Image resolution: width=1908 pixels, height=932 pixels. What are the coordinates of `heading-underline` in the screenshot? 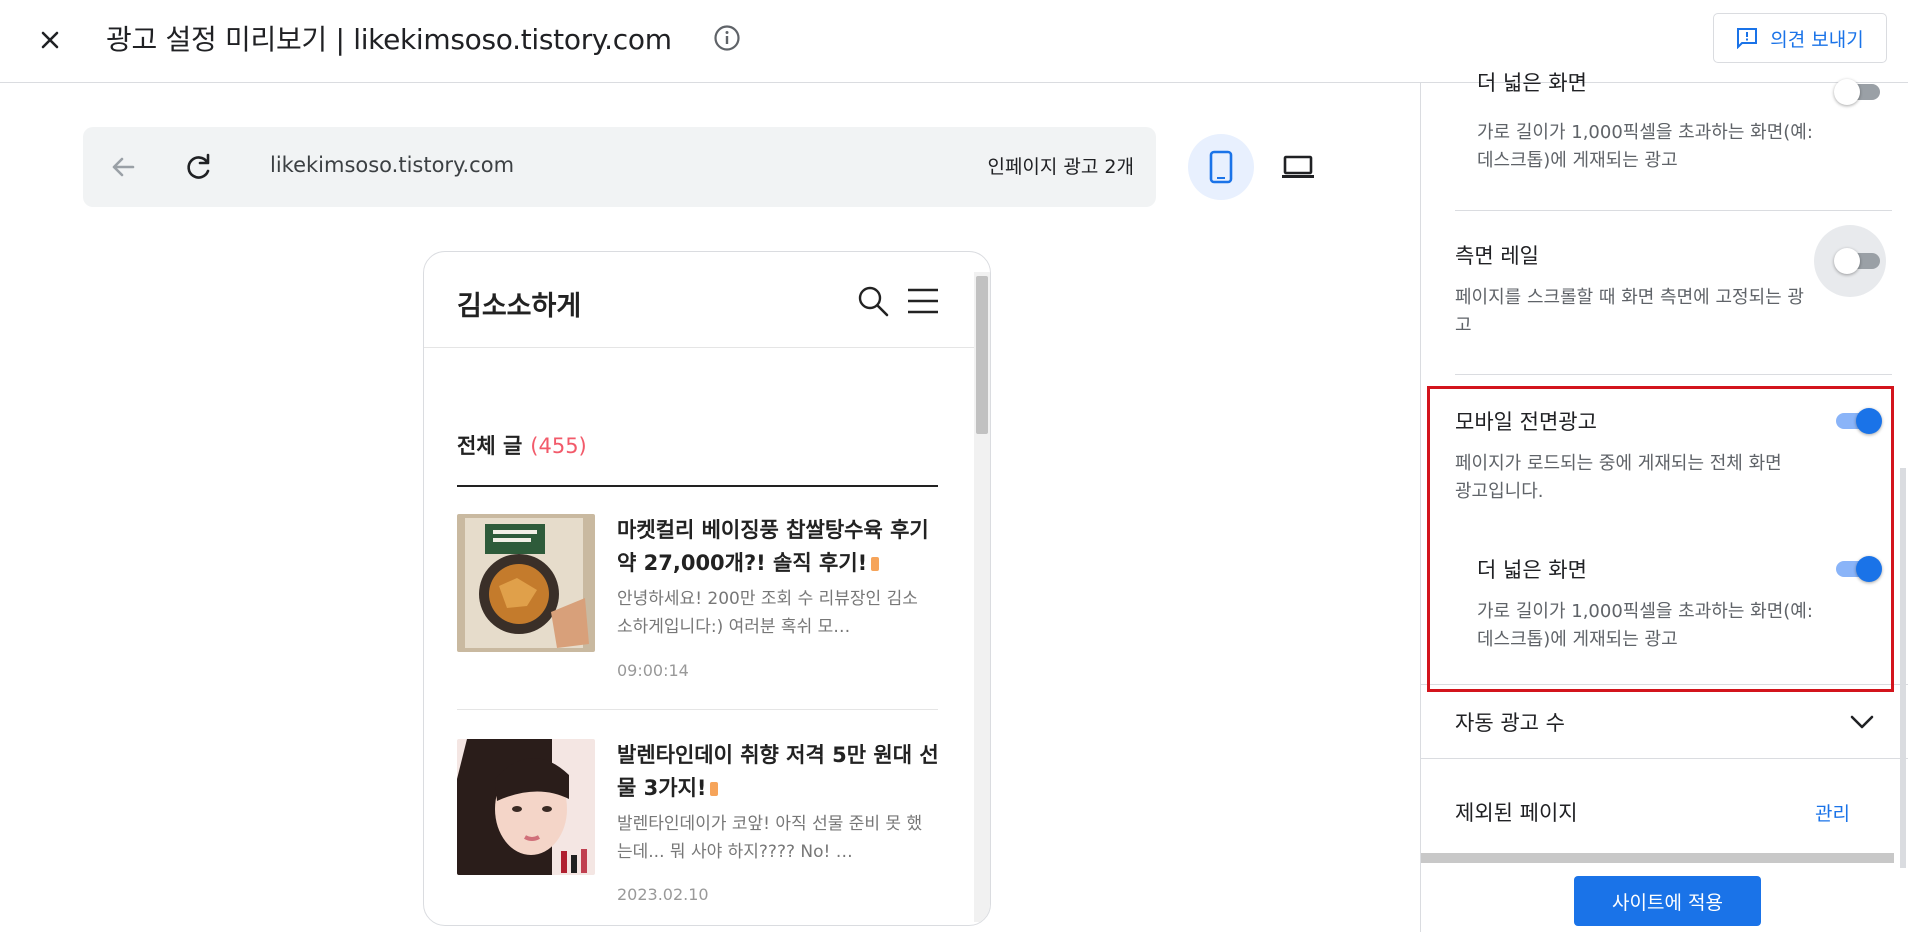 It's located at (697, 486).